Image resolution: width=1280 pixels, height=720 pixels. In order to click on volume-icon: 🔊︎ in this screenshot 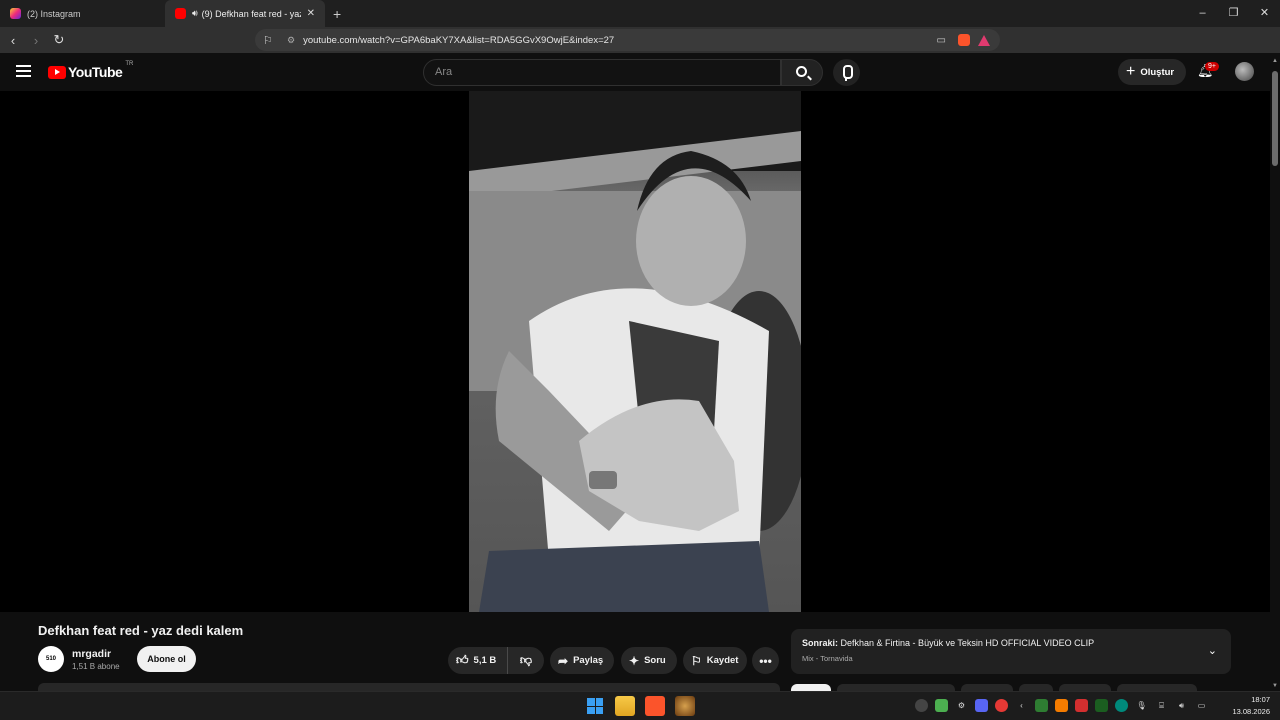, I will do `click(1181, 705)`.